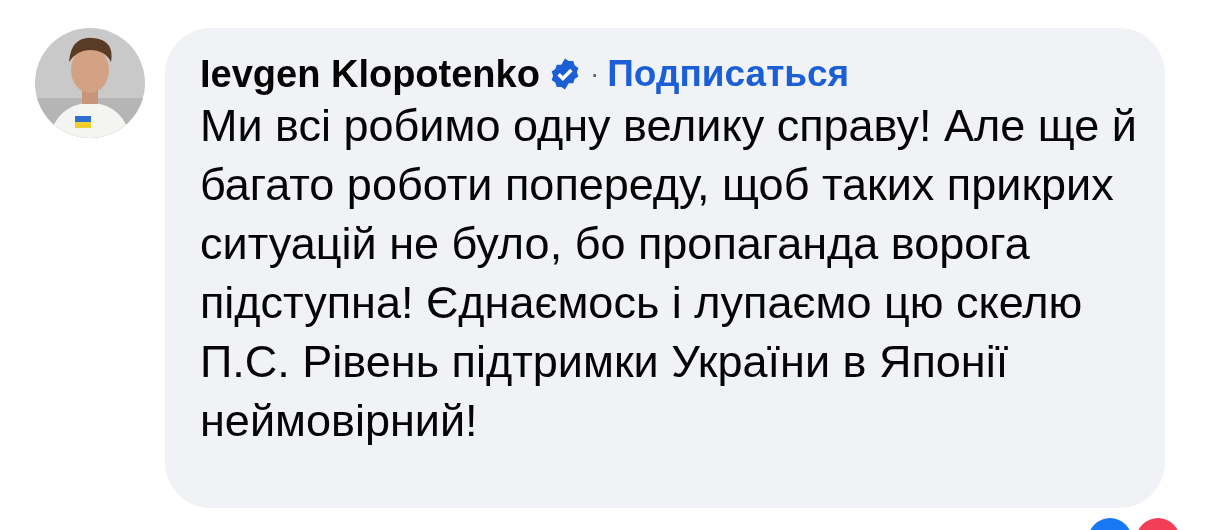 The image size is (1210, 530). What do you see at coordinates (728, 74) in the screenshot?
I see `follow-link: Подписаться` at bounding box center [728, 74].